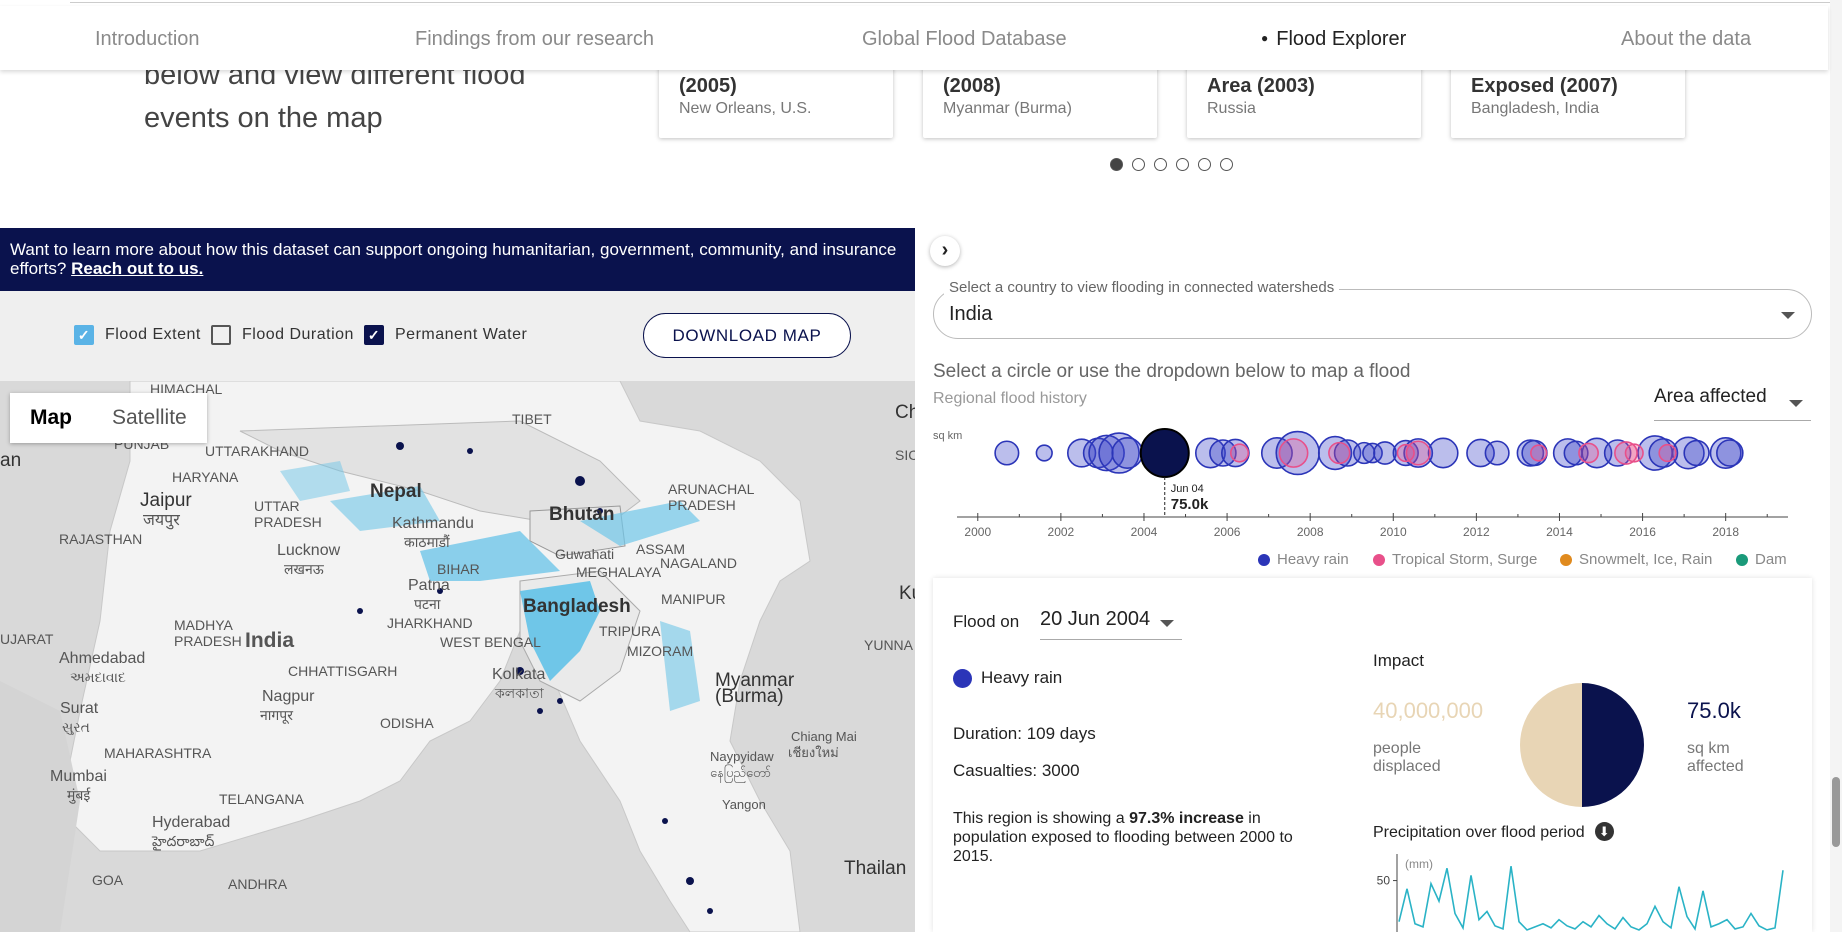 The height and width of the screenshot is (932, 1842). Describe the element at coordinates (1580, 893) in the screenshot. I see `precipitation-chart: (mm) 50` at that location.